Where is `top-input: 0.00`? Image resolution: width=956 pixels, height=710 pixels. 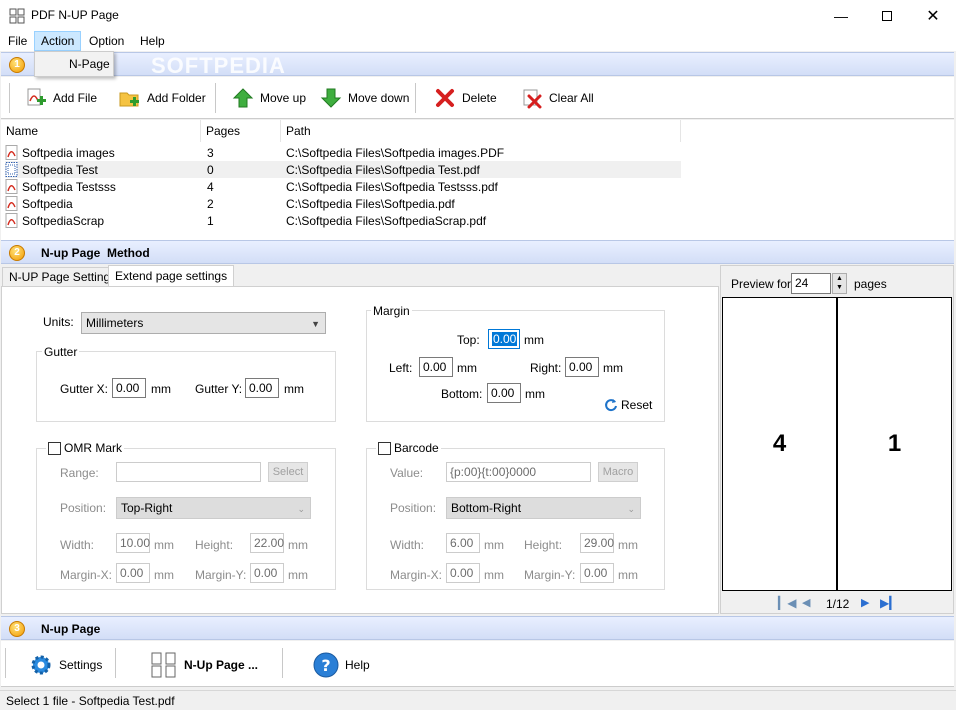
top-input: 0.00 is located at coordinates (504, 339).